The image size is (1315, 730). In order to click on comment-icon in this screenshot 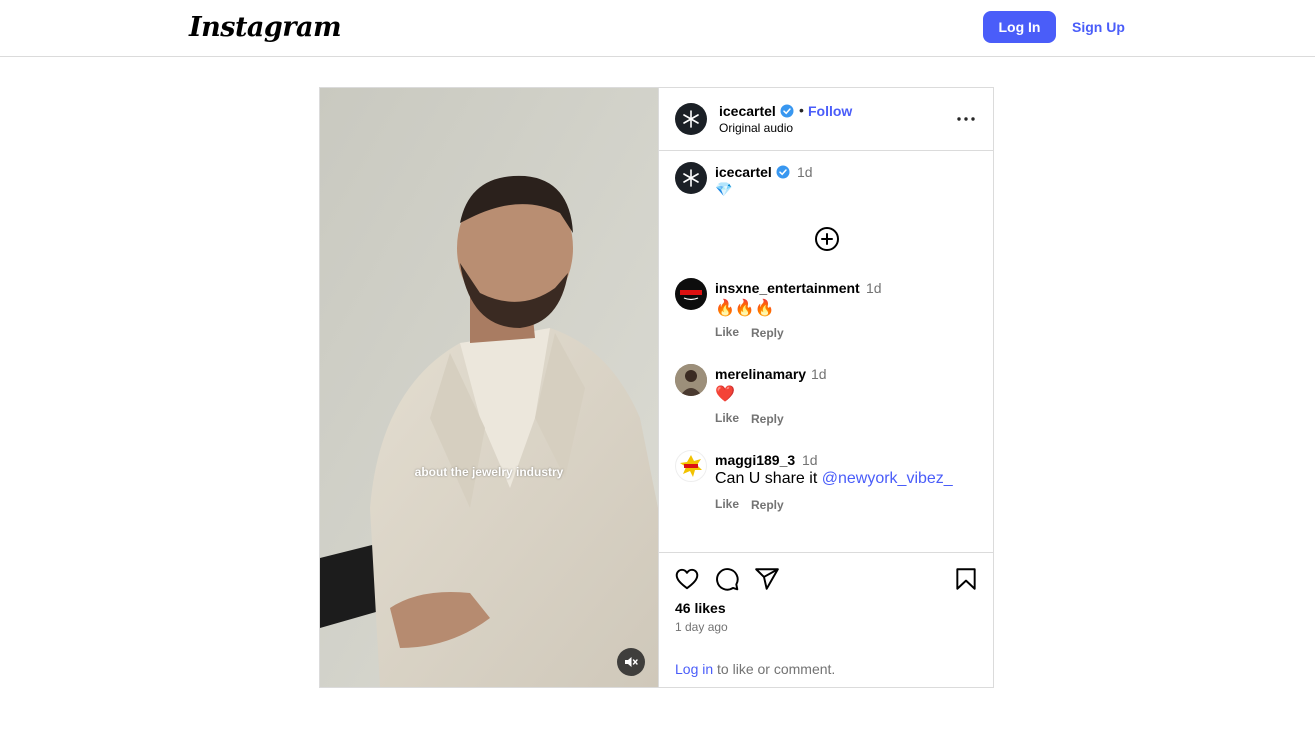, I will do `click(727, 579)`.